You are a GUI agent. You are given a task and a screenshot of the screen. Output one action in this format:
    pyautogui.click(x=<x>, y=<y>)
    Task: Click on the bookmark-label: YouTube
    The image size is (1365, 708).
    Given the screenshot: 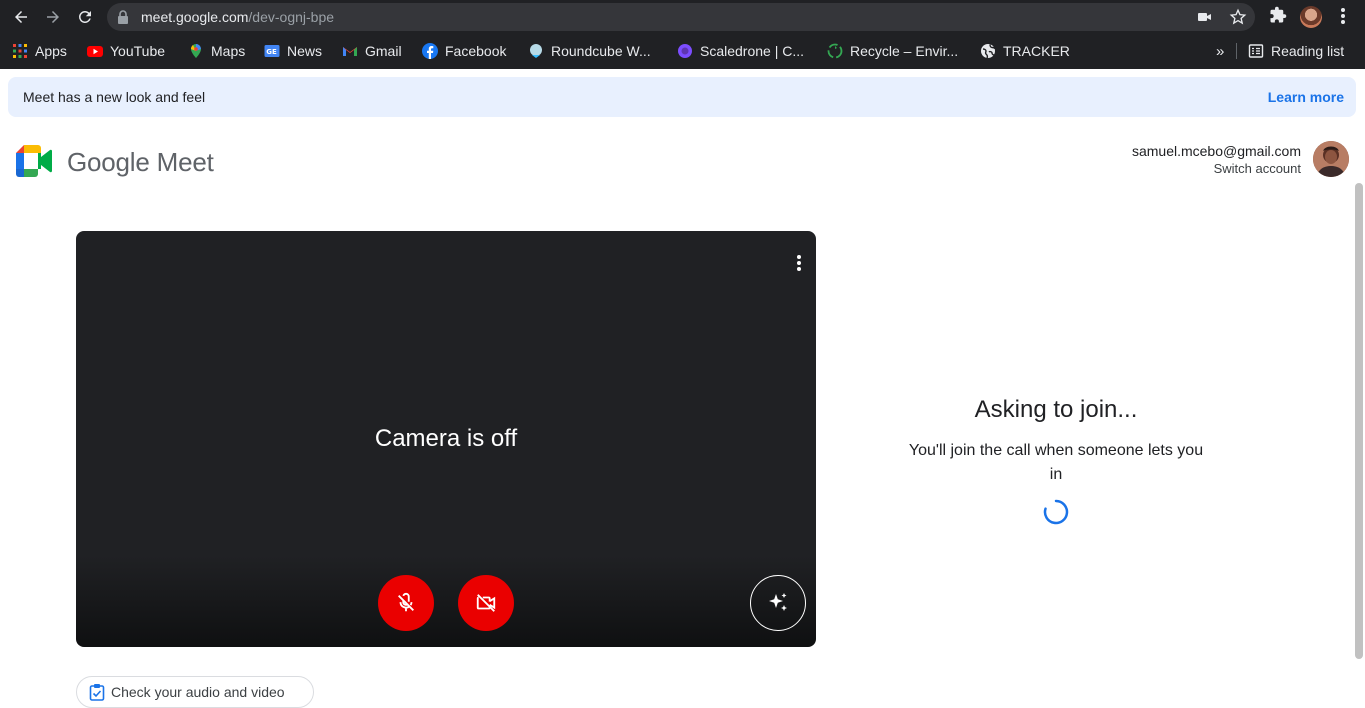 What is the action you would take?
    pyautogui.click(x=138, y=51)
    